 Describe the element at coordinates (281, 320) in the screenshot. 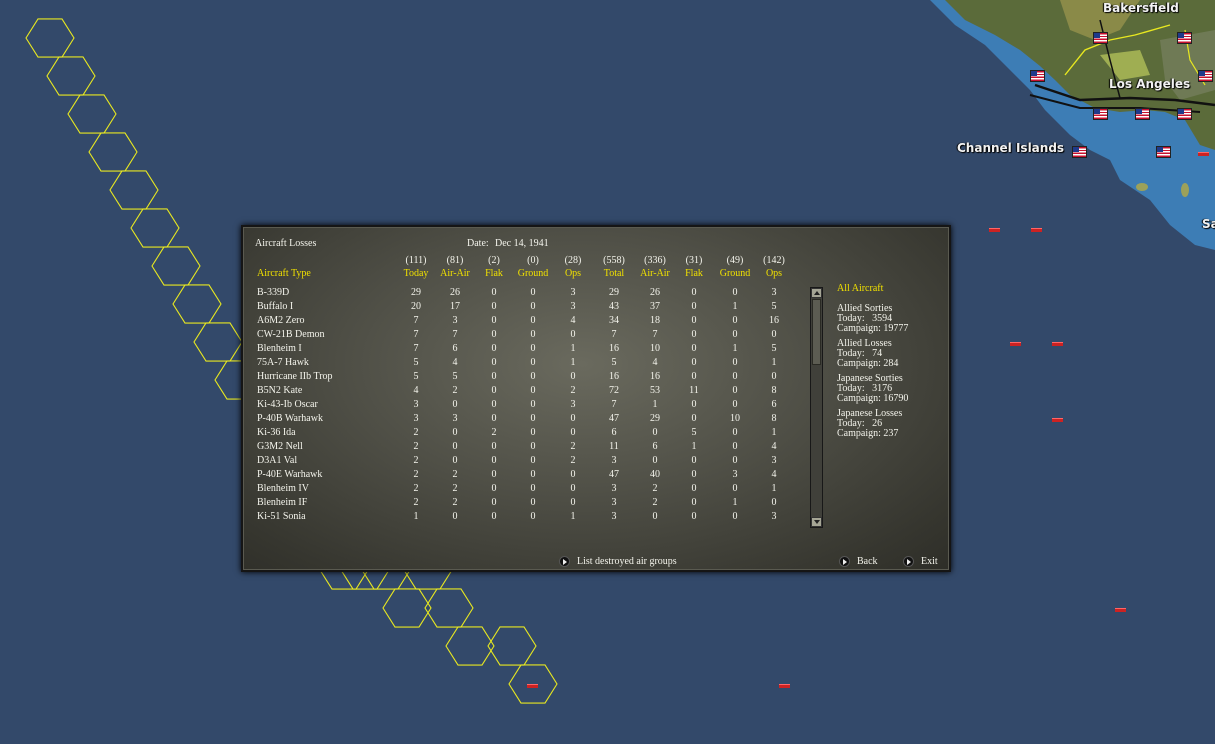

I see `aircraft-type-cell: A6M2 Zero` at that location.